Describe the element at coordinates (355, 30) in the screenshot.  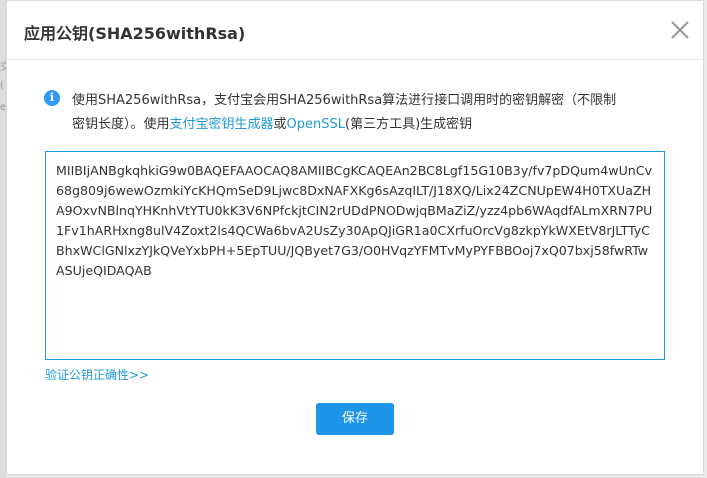
I see `dialog-header: 应用公钥(SHA256withRsa)` at that location.